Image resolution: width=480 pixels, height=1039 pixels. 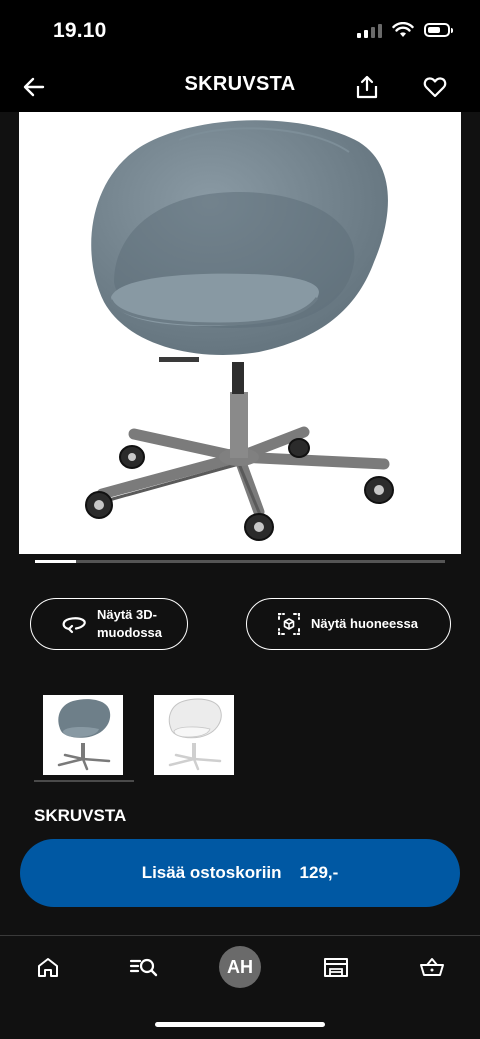 I want to click on battery-icon, so click(x=438, y=30).